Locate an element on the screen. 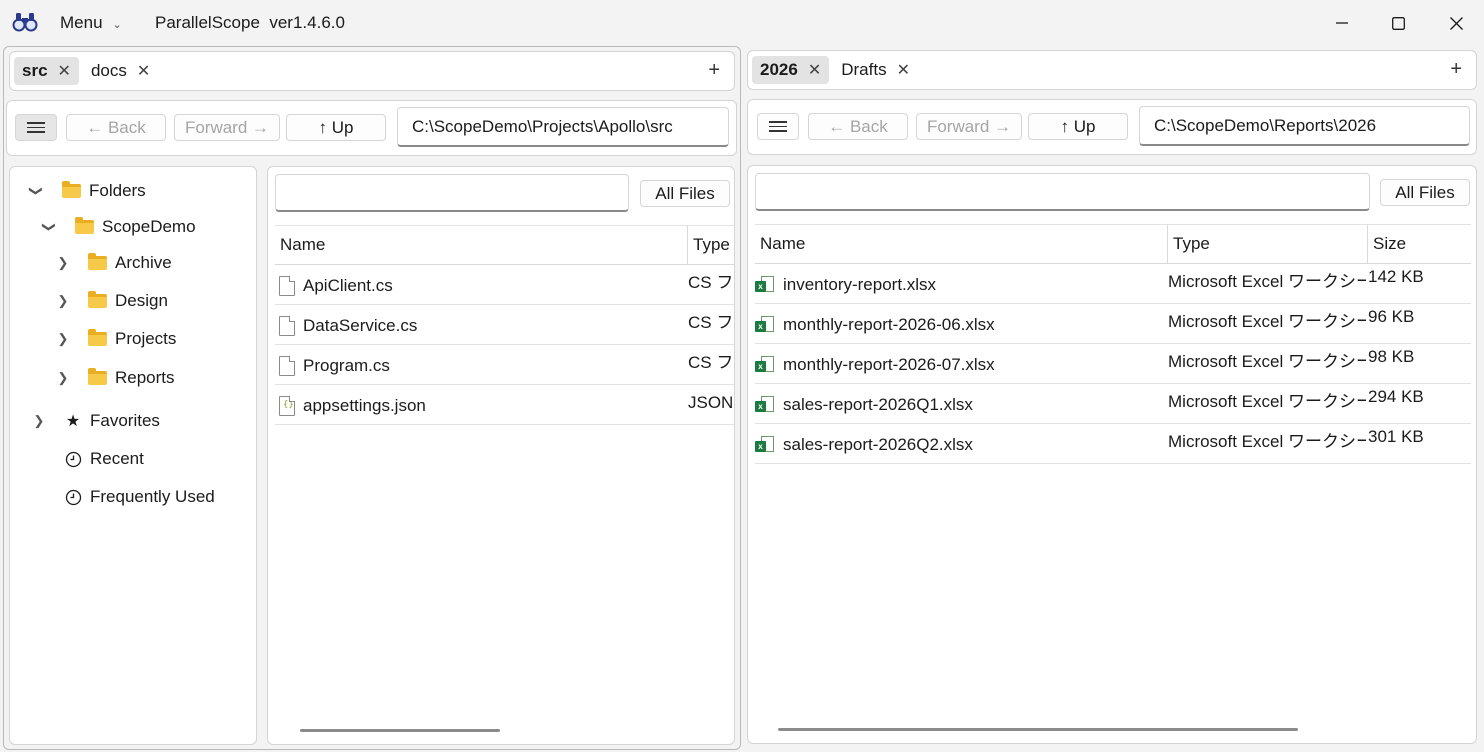  tree-item-projects: ❯ Projects is located at coordinates (93, 339).